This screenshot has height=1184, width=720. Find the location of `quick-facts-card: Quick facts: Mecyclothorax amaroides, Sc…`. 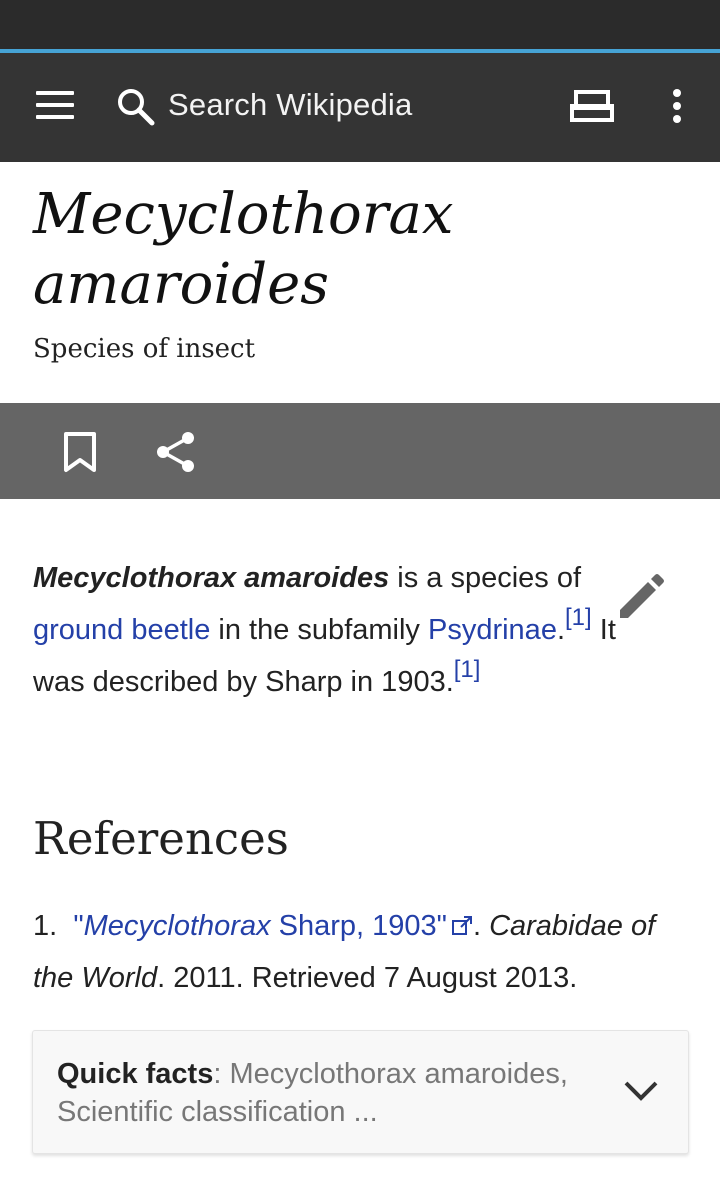

quick-facts-card: Quick facts: Mecyclothorax amaroides, Sc… is located at coordinates (360, 1092).